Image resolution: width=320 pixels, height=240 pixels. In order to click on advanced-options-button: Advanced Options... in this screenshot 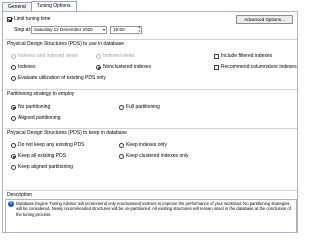, I will do `click(264, 19)`.